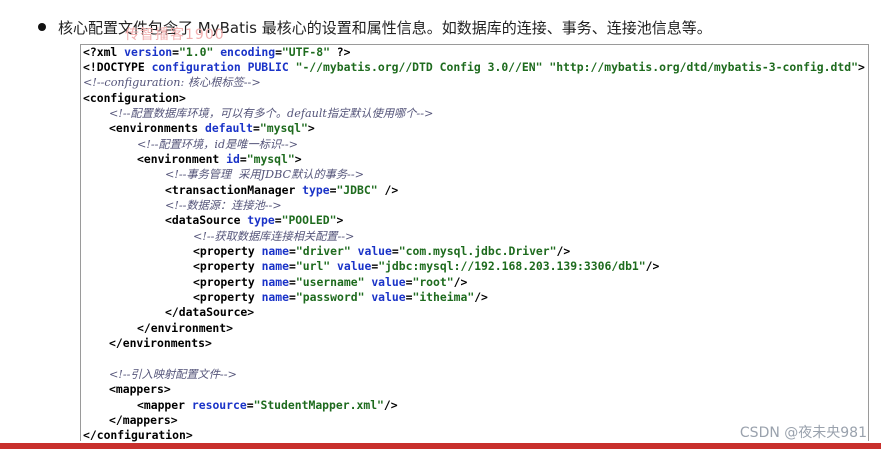 This screenshot has height=449, width=881. What do you see at coordinates (143, 420) in the screenshot?
I see `xml-tag-line: </mappers>` at bounding box center [143, 420].